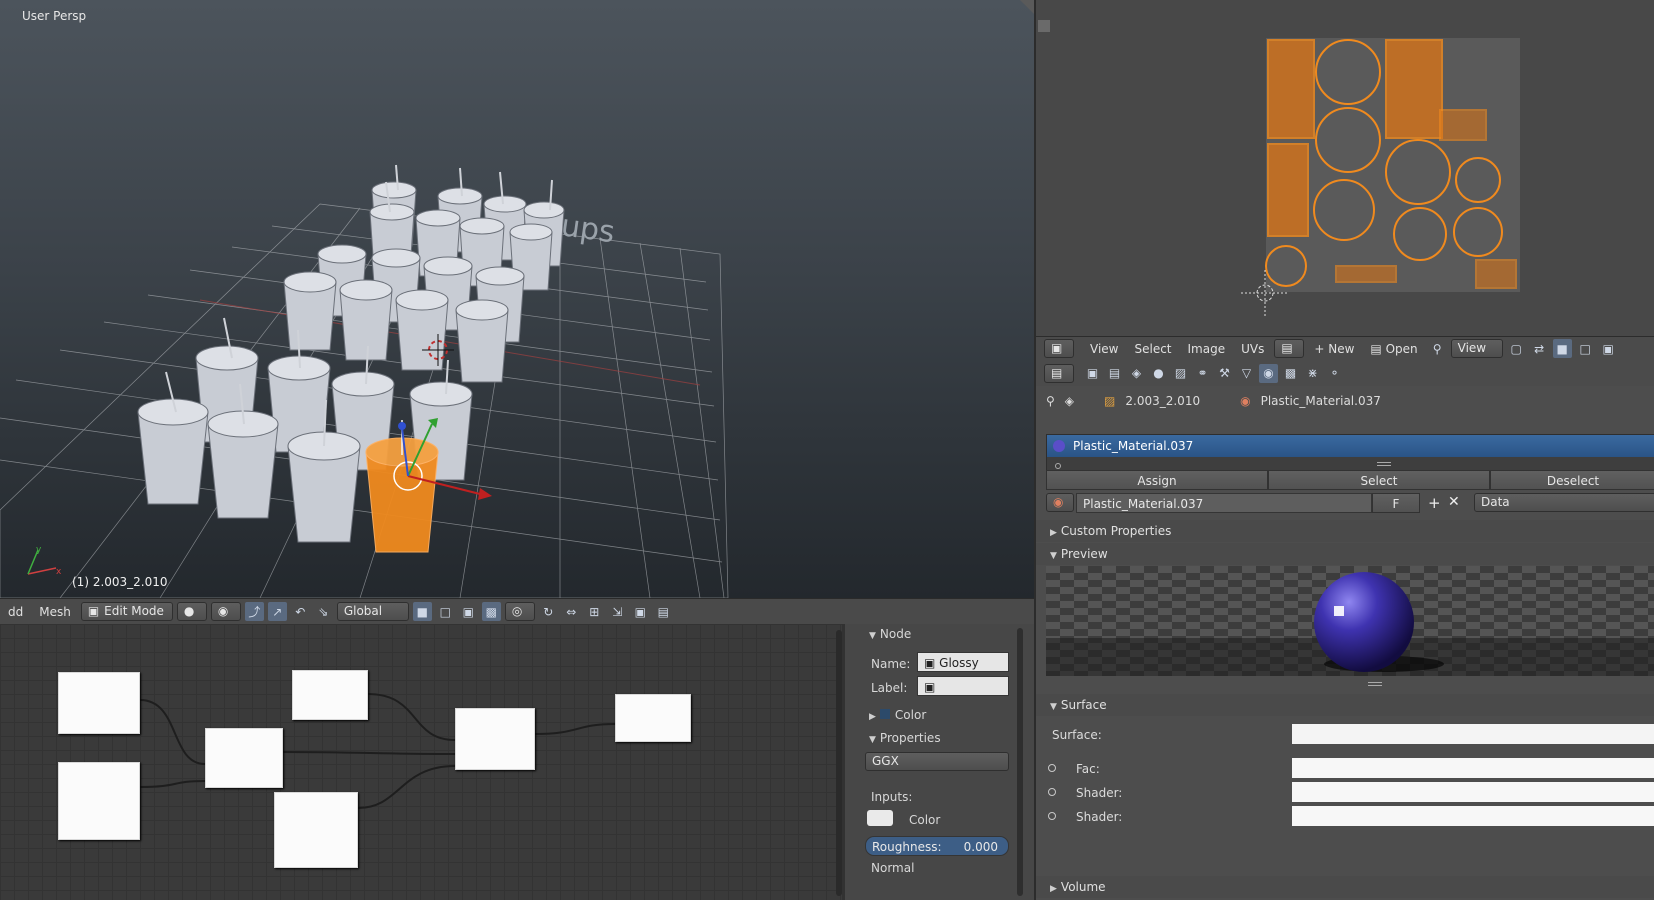 This screenshot has width=1654, height=900. I want to click on properties-panel-header: ▼ Properties, so click(905, 738).